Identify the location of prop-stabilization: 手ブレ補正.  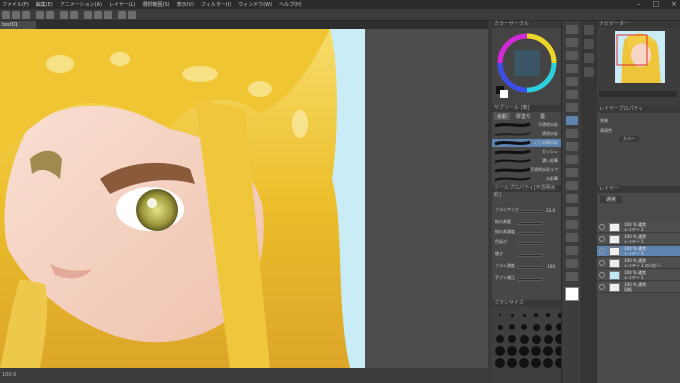
(526, 279).